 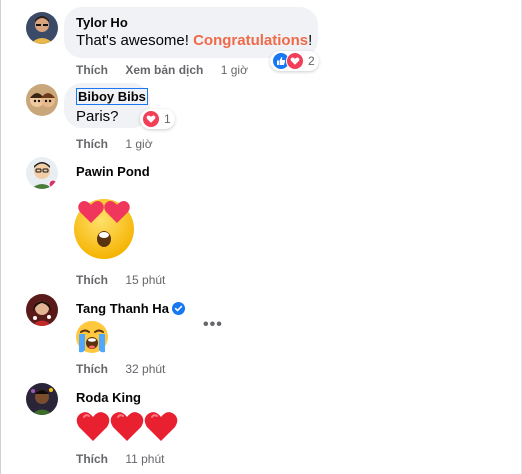 What do you see at coordinates (120, 280) in the screenshot?
I see `comment-actions: Thích 15 phút` at bounding box center [120, 280].